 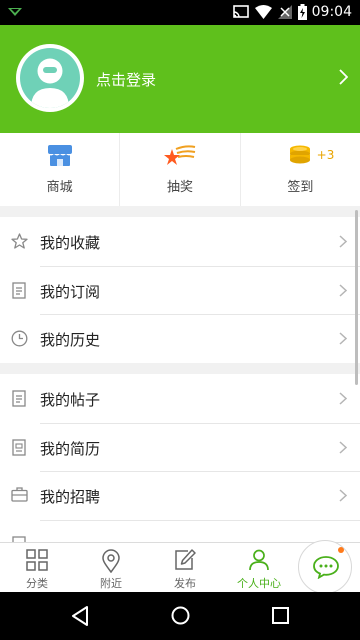 What do you see at coordinates (180, 12) in the screenshot?
I see `status-bar: 09:04` at bounding box center [180, 12].